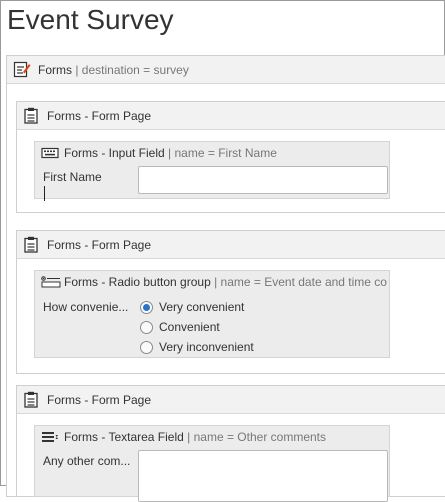 This screenshot has width=445, height=502. Describe the element at coordinates (206, 347) in the screenshot. I see `radio-option-label: Very inconvenient` at that location.